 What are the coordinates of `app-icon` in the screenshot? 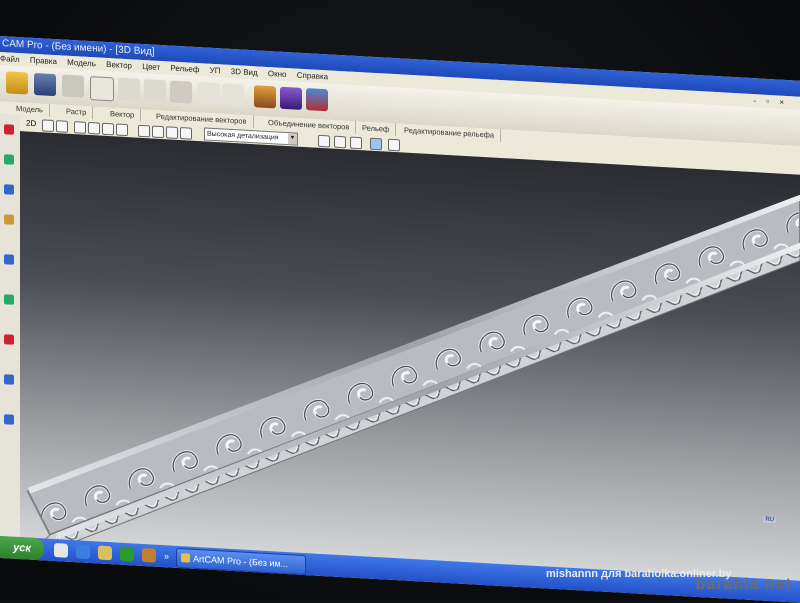 It's located at (127, 554).